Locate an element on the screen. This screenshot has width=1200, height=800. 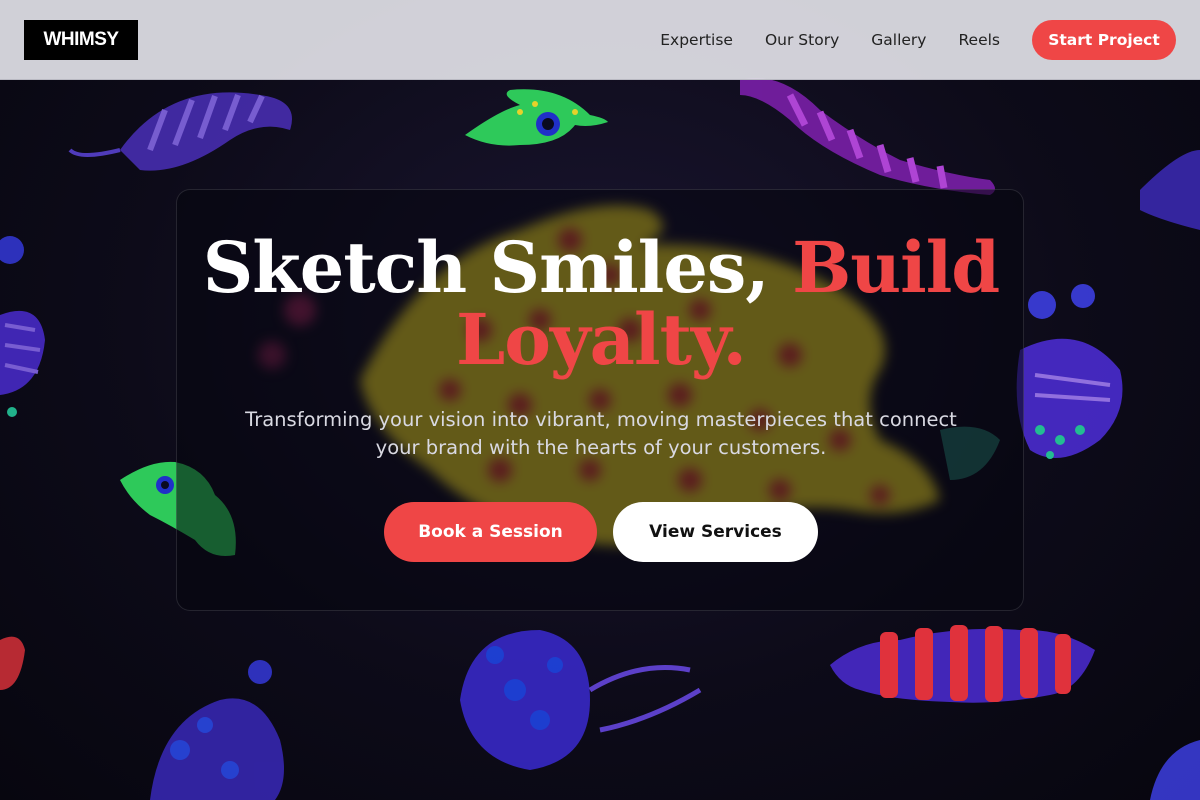
view-services-button: View Services is located at coordinates (715, 532).